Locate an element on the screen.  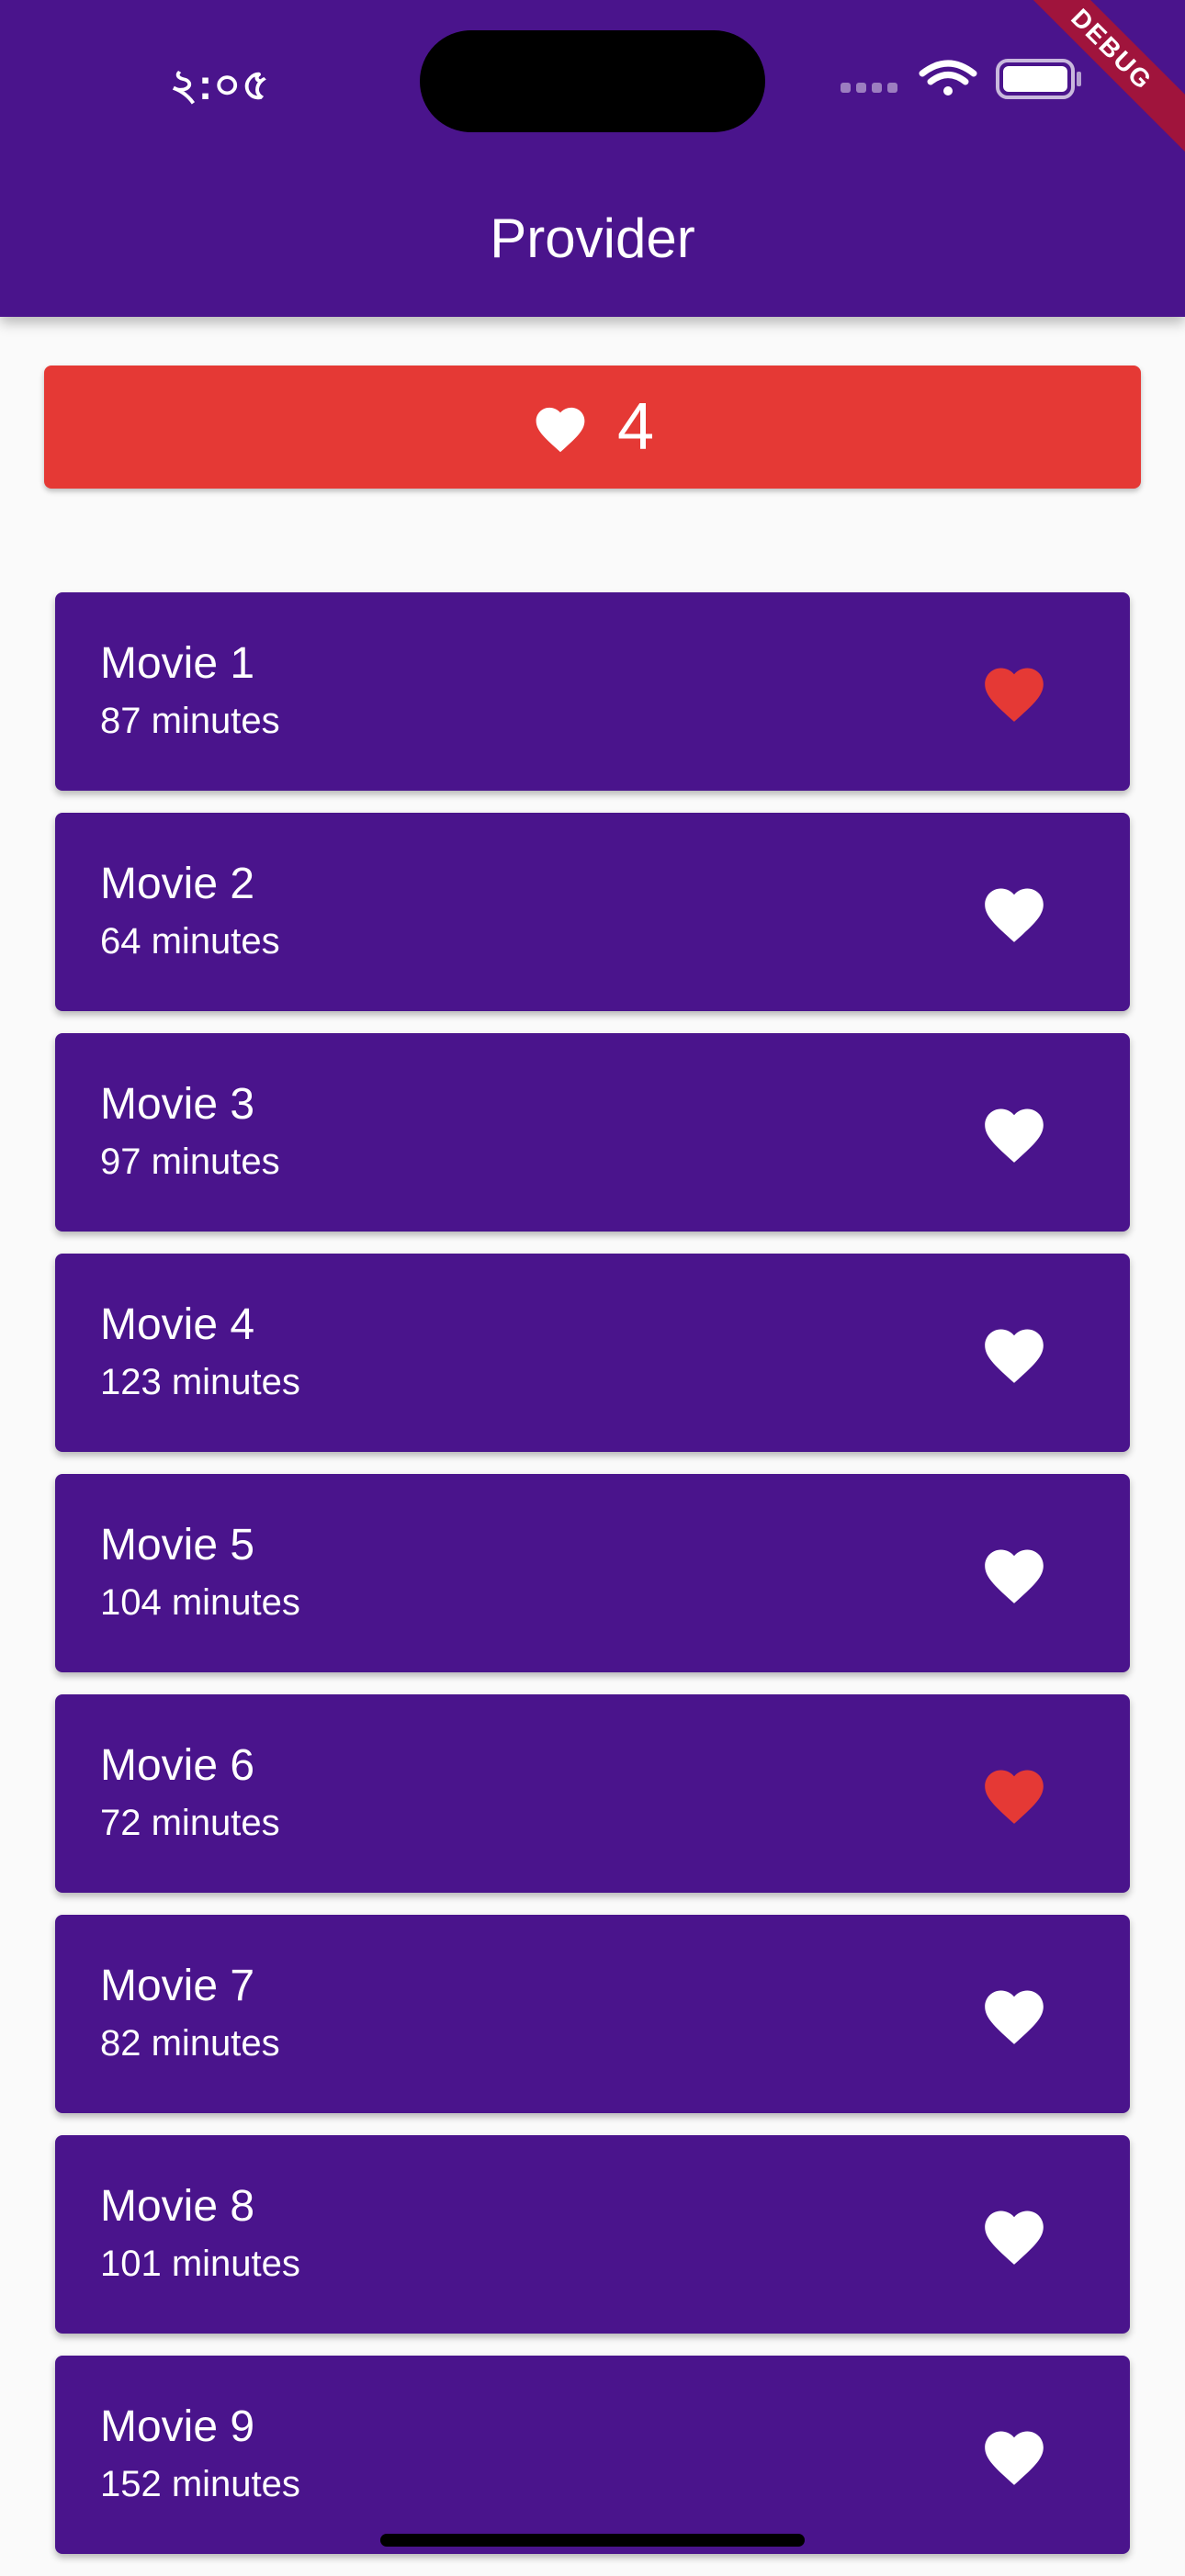
movie-duration: 97 minutes is located at coordinates (190, 1162).